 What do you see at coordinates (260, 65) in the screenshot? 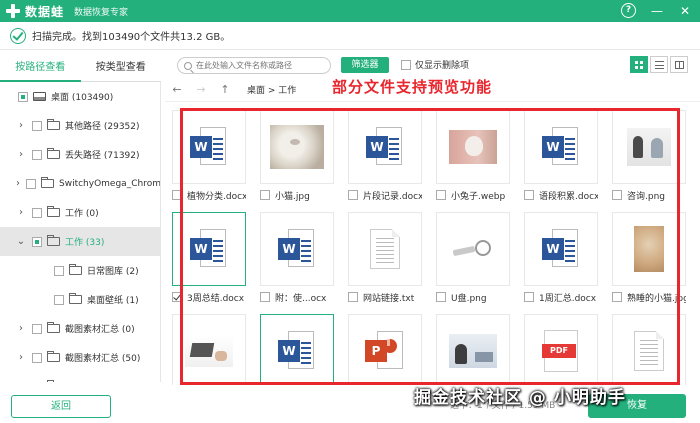
I see `search-input` at bounding box center [260, 65].